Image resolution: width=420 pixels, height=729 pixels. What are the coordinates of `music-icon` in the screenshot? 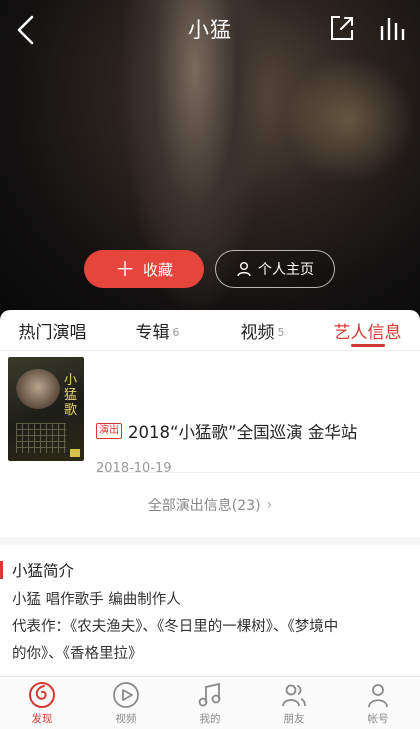 It's located at (209, 694).